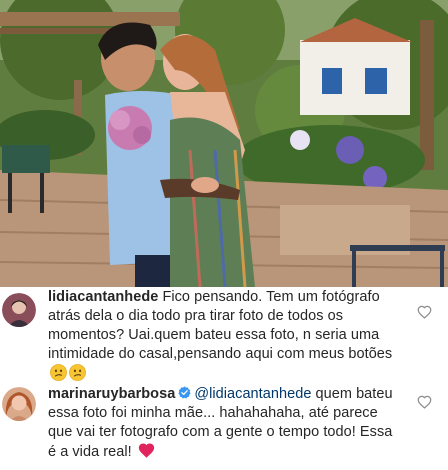 The height and width of the screenshot is (470, 448). Describe the element at coordinates (146, 450) in the screenshot. I see `red-heart-icon` at that location.